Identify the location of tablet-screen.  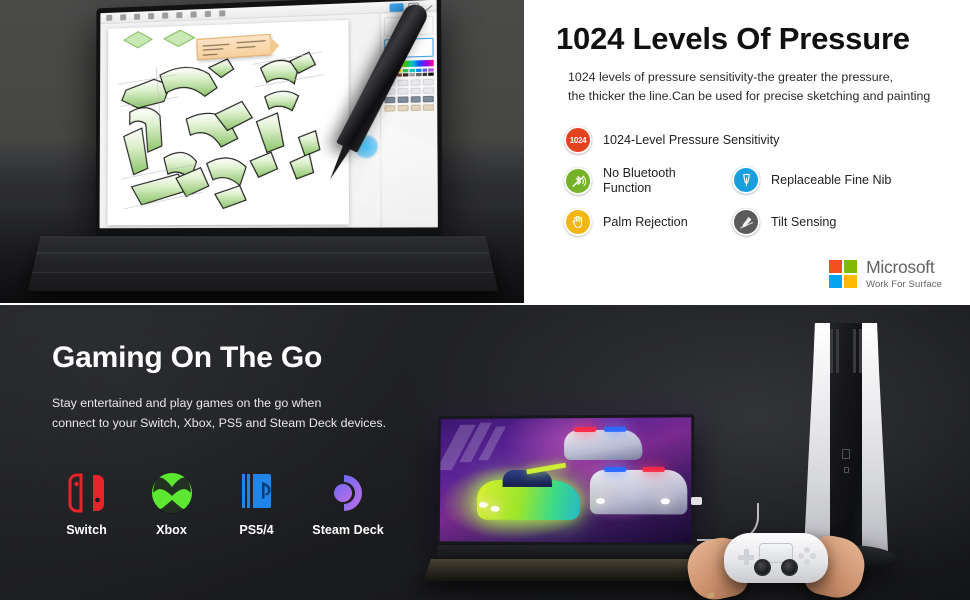
(268, 114).